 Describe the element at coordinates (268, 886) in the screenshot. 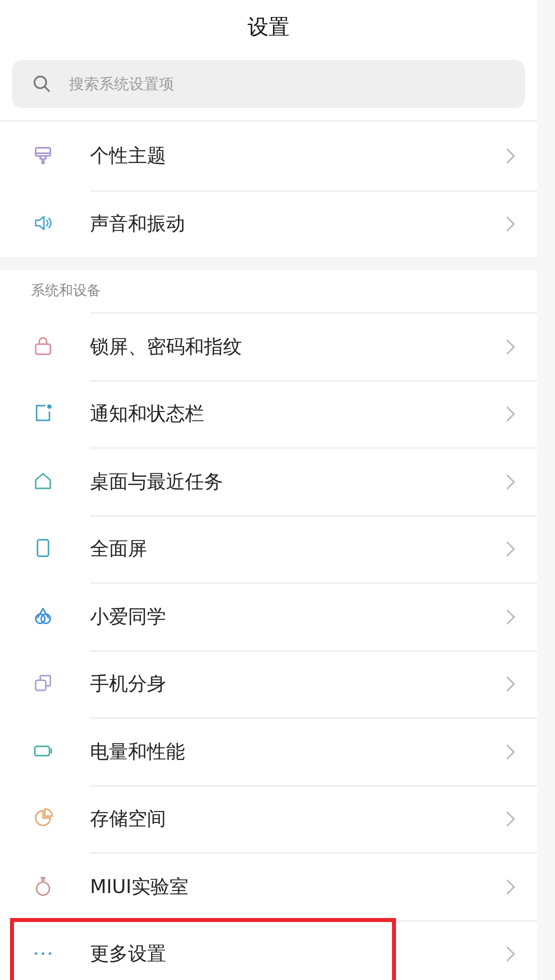

I see `settings-item: MIUI实验室` at that location.